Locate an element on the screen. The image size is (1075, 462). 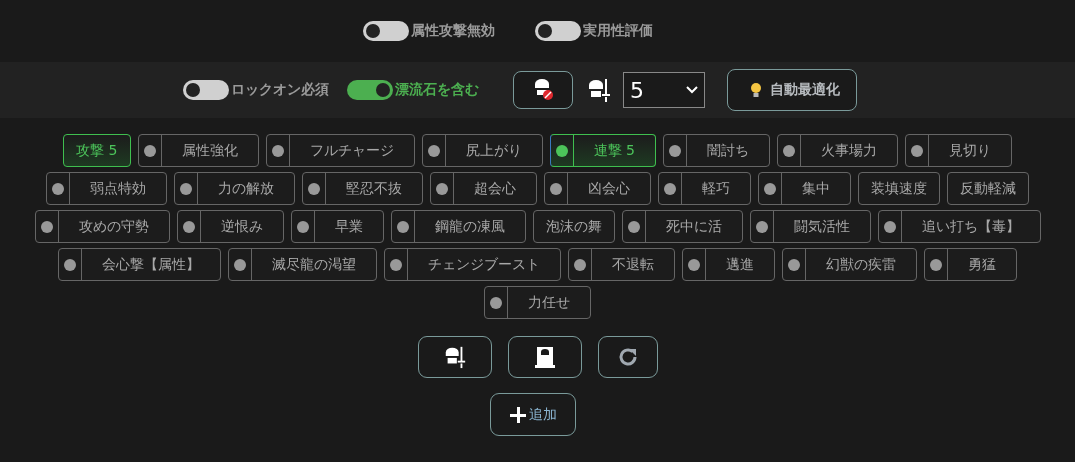
skill-chip: 会心撃【属性】 is located at coordinates (139, 264).